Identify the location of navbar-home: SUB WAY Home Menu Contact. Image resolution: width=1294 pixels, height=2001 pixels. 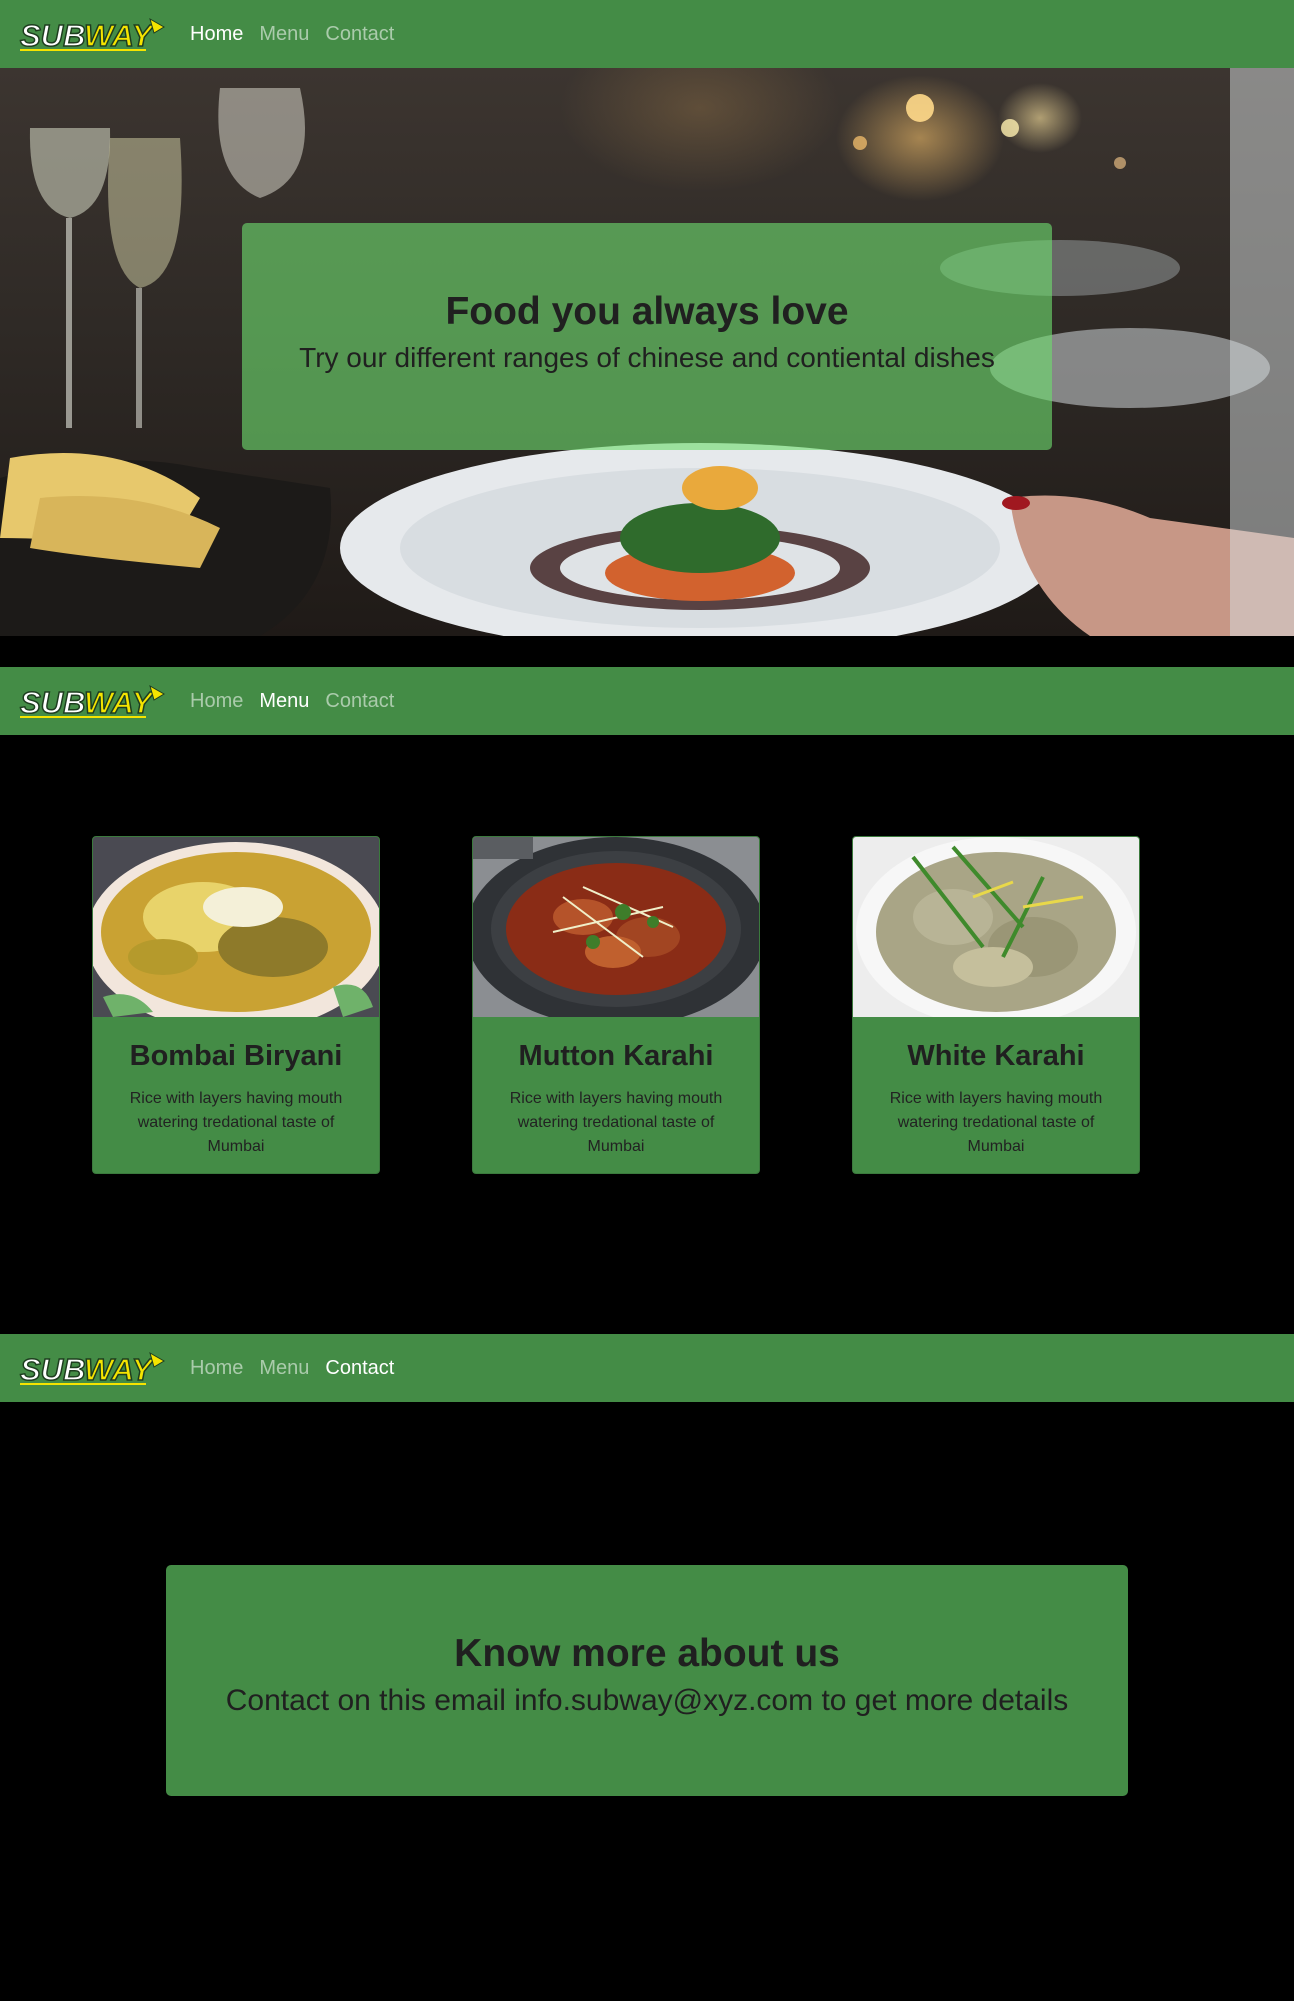
(647, 34).